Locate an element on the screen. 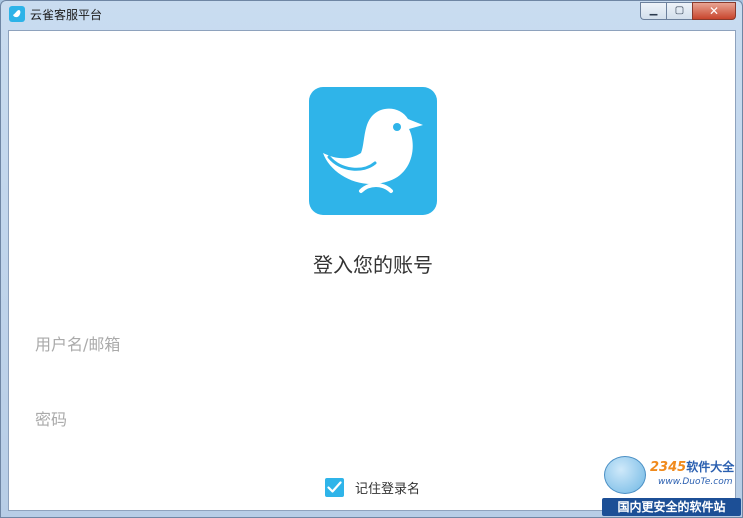 Image resolution: width=743 pixels, height=518 pixels. minimize-button: ▁ is located at coordinates (653, 11).